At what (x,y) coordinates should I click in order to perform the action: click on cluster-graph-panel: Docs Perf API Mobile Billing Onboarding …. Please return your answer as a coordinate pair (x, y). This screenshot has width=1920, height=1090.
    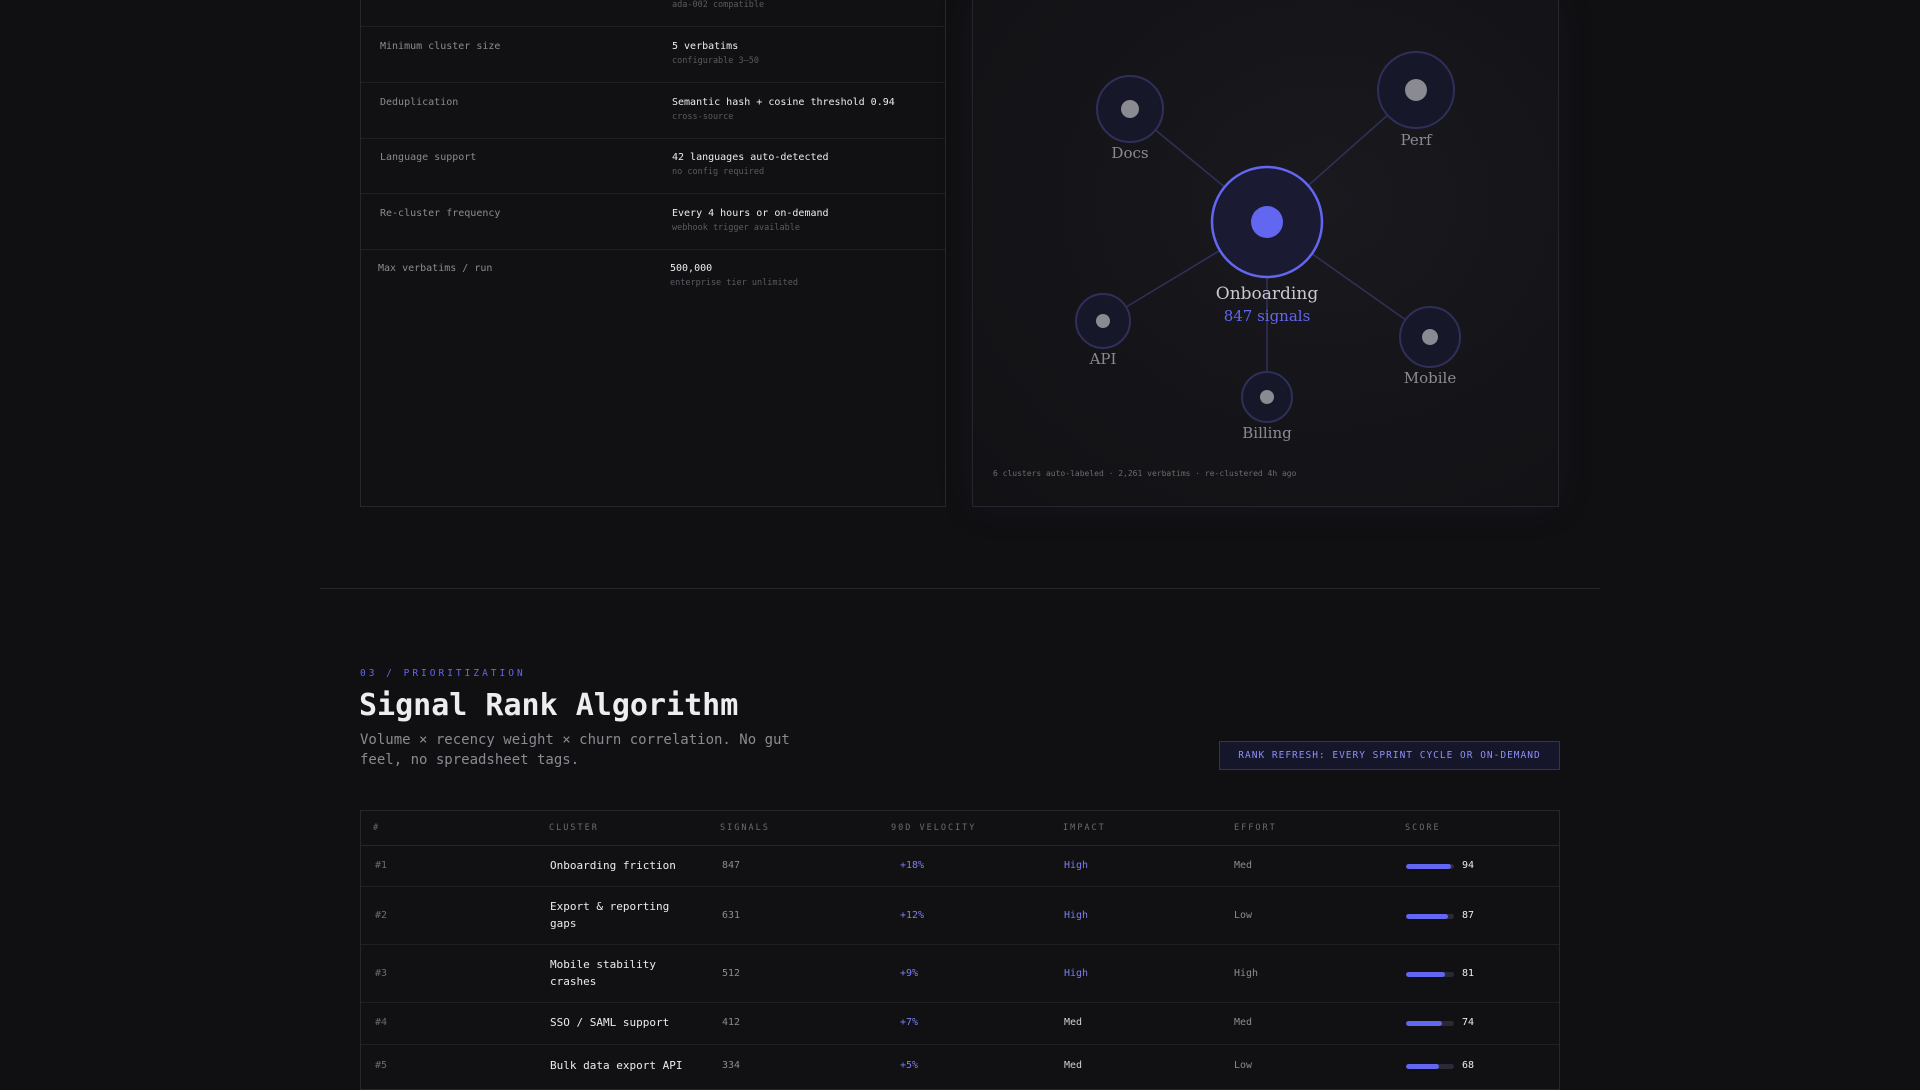
    Looking at the image, I should click on (1265, 253).